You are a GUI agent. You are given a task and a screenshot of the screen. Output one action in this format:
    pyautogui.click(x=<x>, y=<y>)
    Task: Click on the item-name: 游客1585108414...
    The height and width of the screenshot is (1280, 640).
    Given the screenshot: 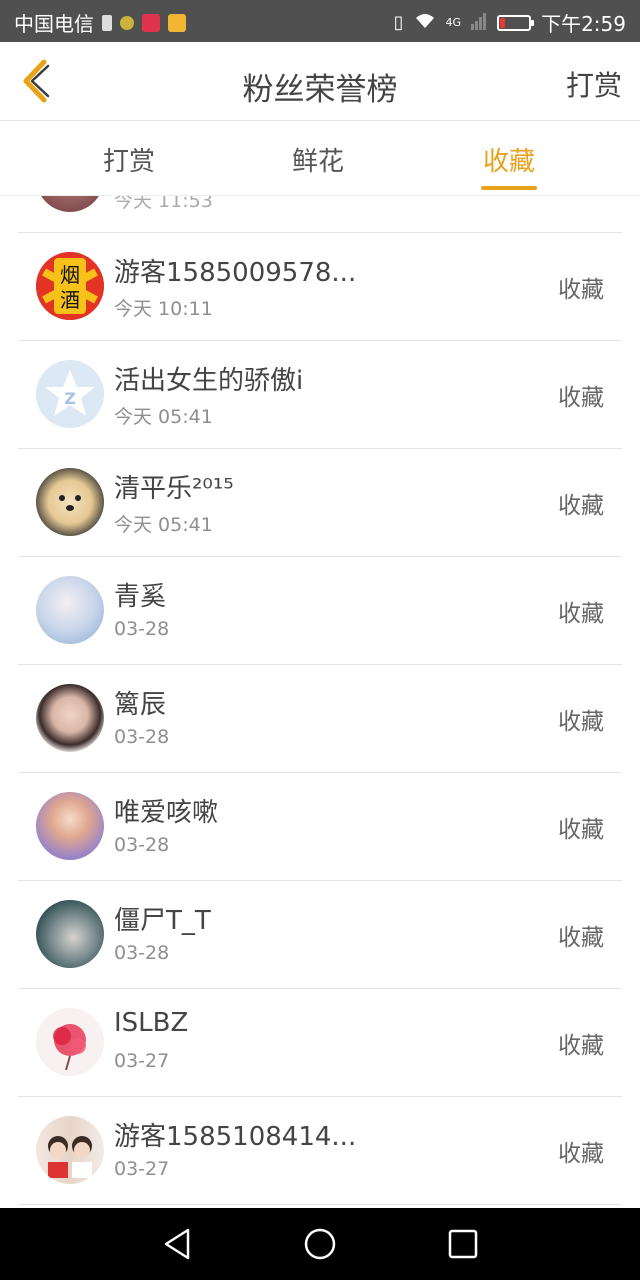 What is the action you would take?
    pyautogui.click(x=235, y=1137)
    